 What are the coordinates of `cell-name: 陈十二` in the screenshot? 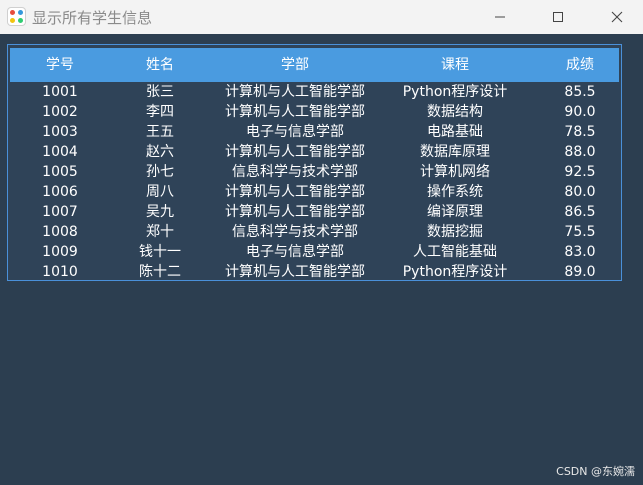 It's located at (160, 272).